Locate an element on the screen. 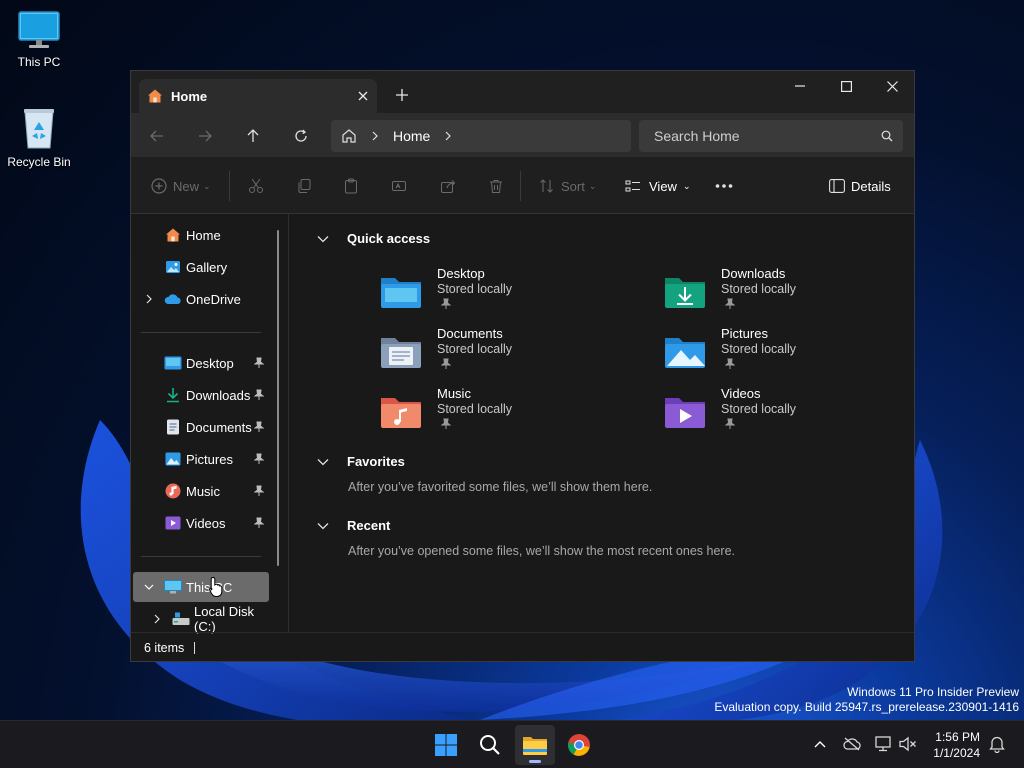  quick-access-desktop: Desktop Stored locally is located at coordinates (499, 294).